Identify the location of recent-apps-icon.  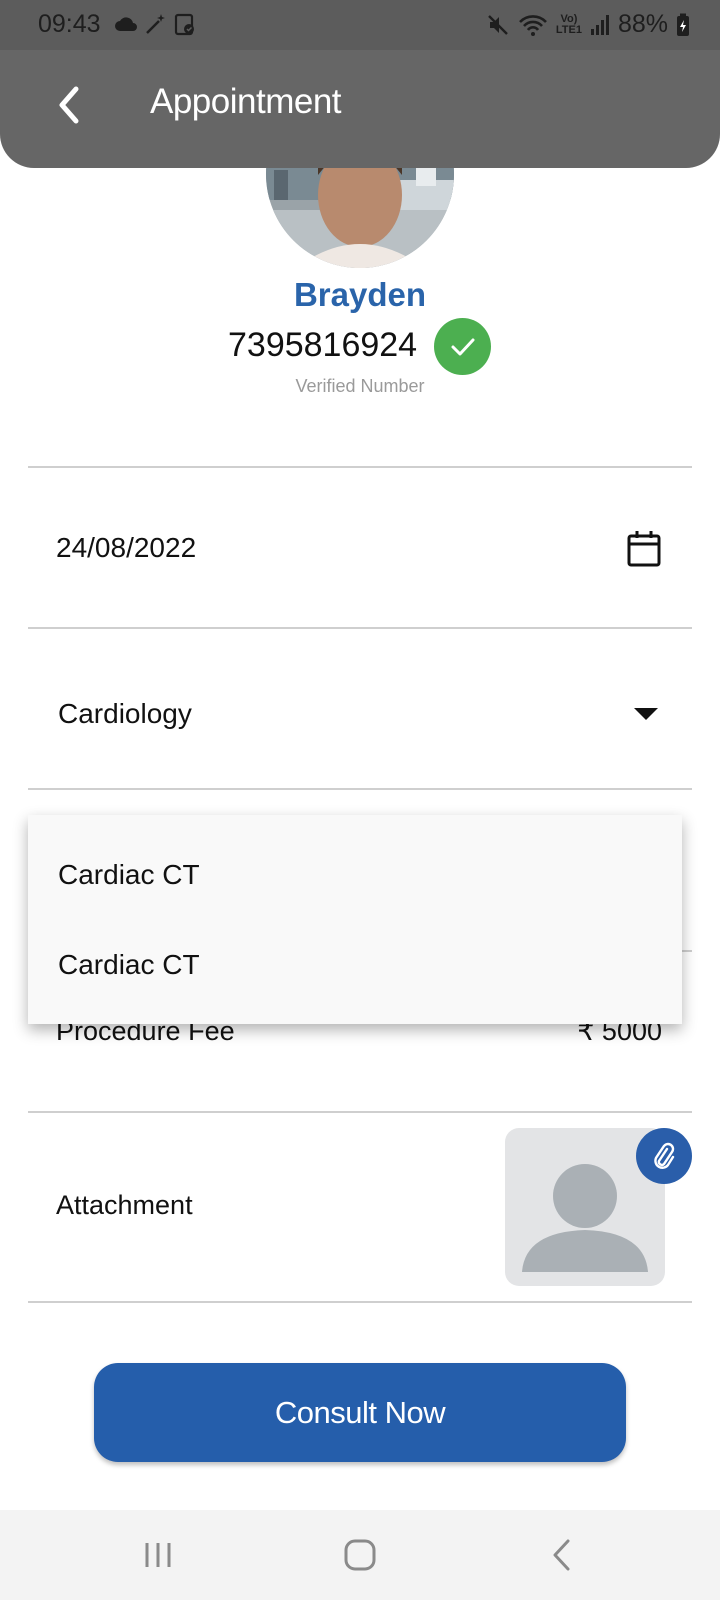
(158, 1555).